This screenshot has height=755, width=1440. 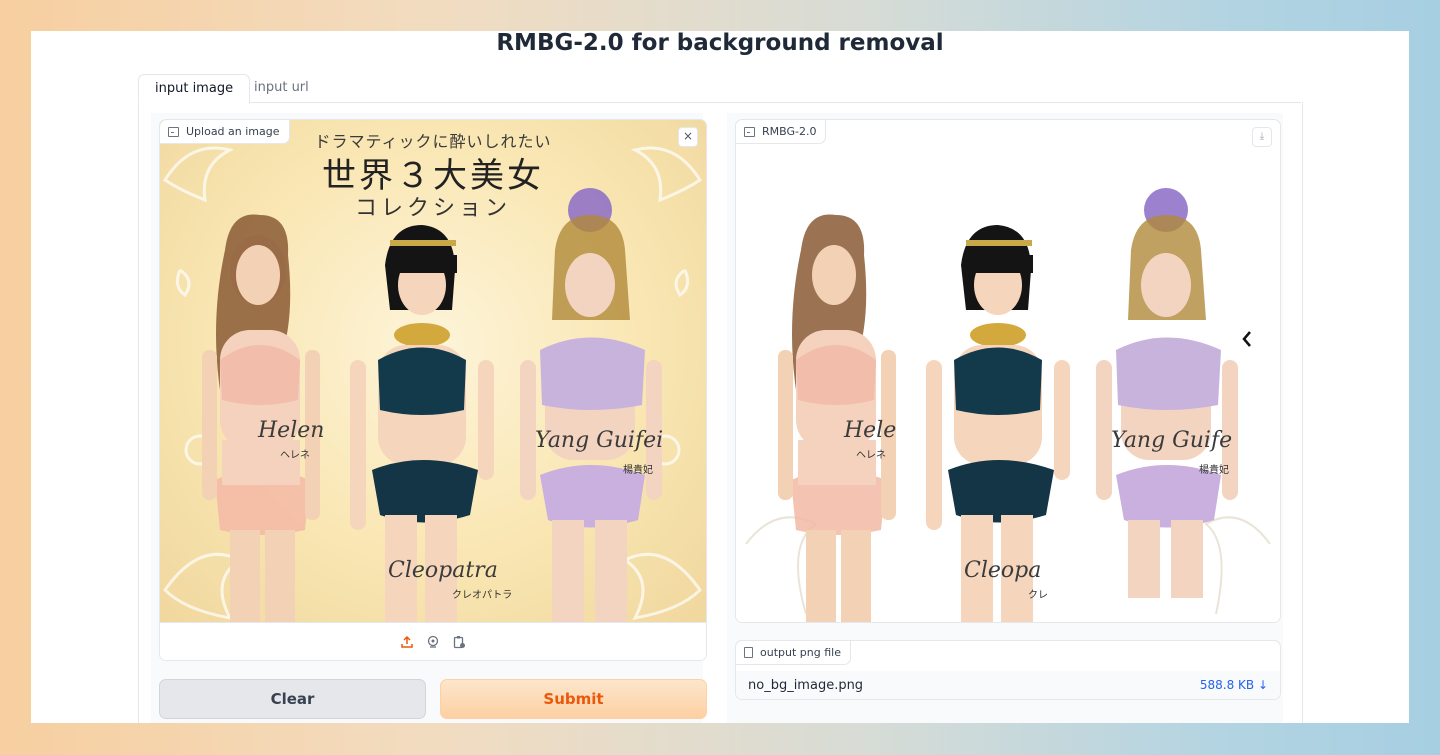 I want to click on kana-yang-guifei: 楊貴妃, so click(x=638, y=470).